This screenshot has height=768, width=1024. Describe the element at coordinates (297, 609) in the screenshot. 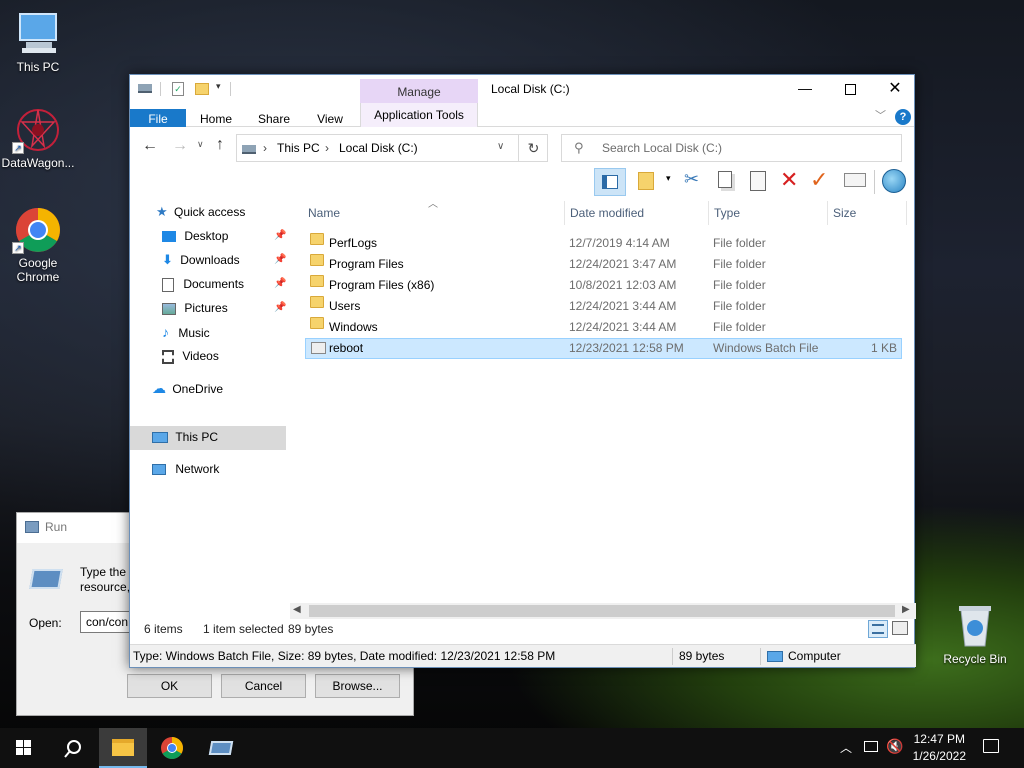

I see `scroll-left-icon: ◀` at that location.